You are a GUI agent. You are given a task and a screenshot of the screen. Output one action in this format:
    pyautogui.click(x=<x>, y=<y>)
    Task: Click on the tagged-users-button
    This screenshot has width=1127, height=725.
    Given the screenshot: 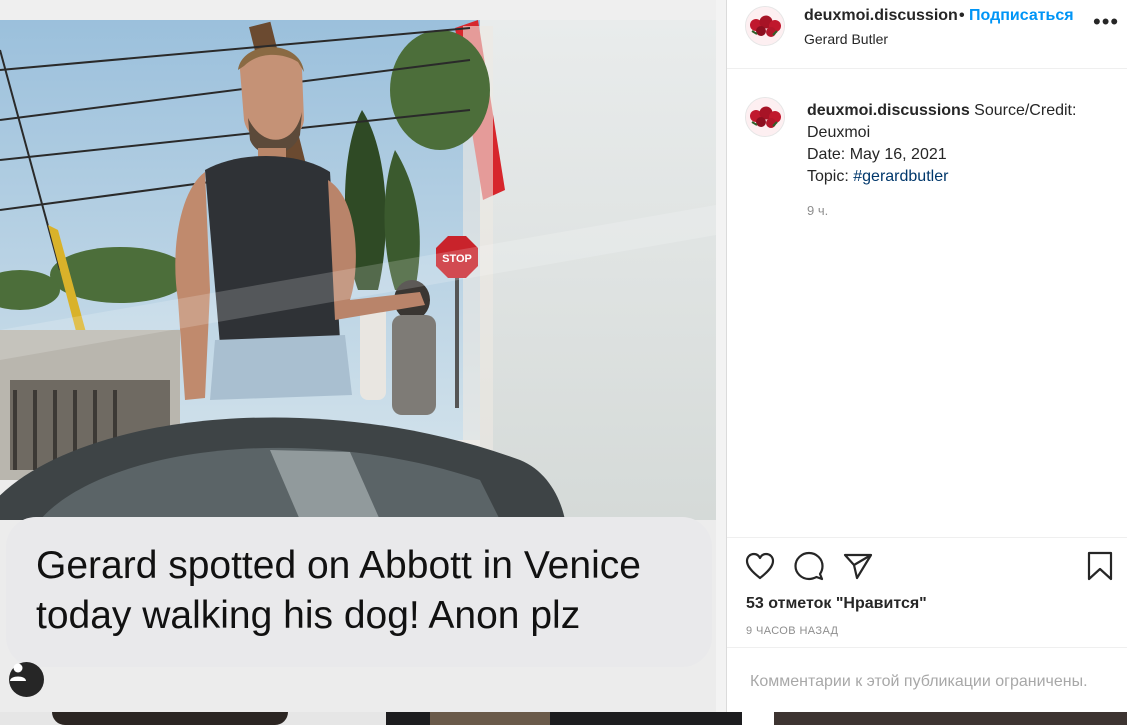 What is the action you would take?
    pyautogui.click(x=26, y=679)
    